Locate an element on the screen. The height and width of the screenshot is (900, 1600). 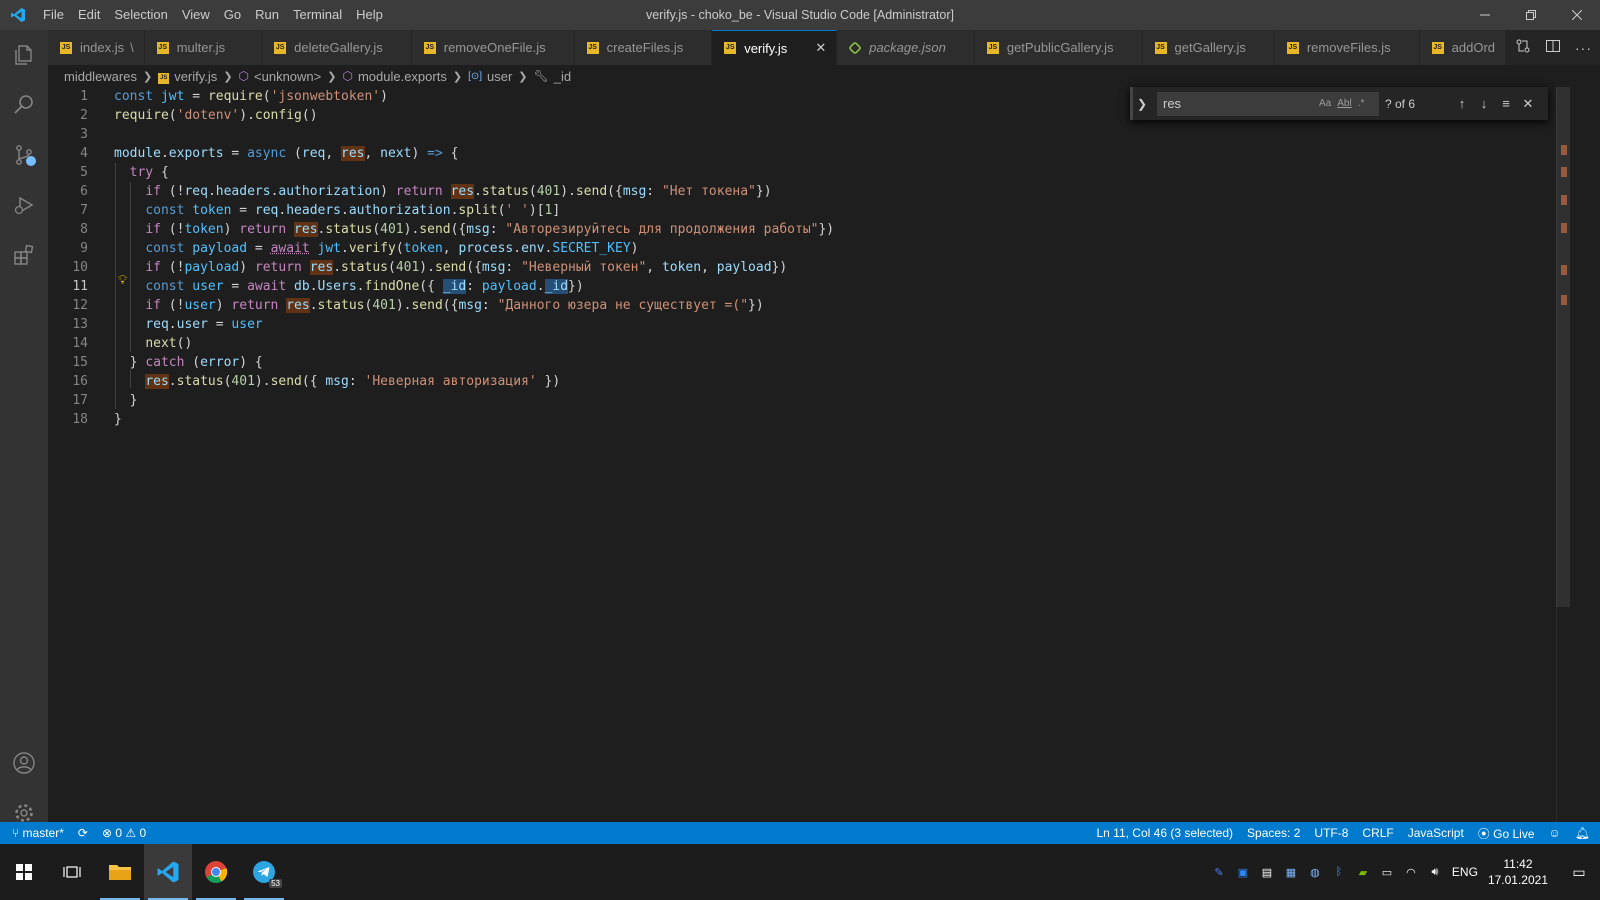
vertical-scrollbar-thumb is located at coordinates (1563, 347).